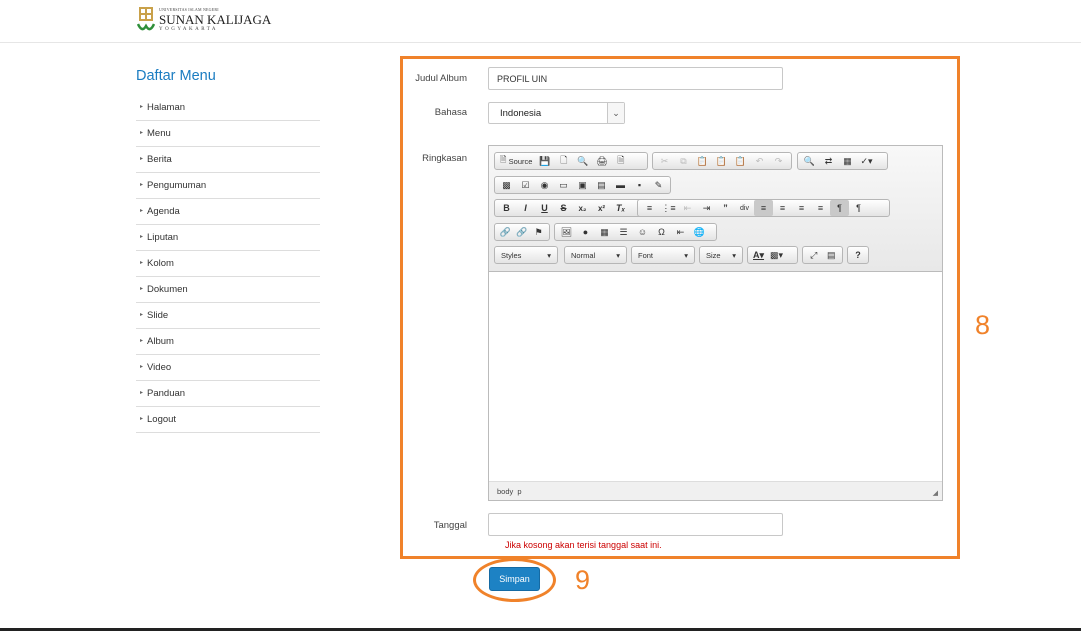  I want to click on format-combo: Normal ▾, so click(595, 255).